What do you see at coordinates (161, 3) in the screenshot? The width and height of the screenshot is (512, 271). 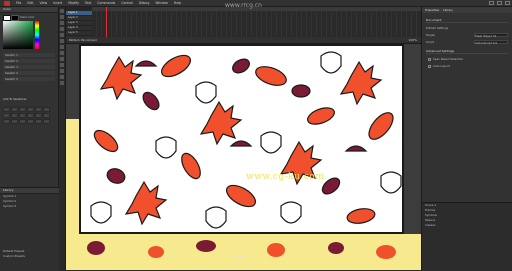 I see `menu-window: Window` at bounding box center [161, 3].